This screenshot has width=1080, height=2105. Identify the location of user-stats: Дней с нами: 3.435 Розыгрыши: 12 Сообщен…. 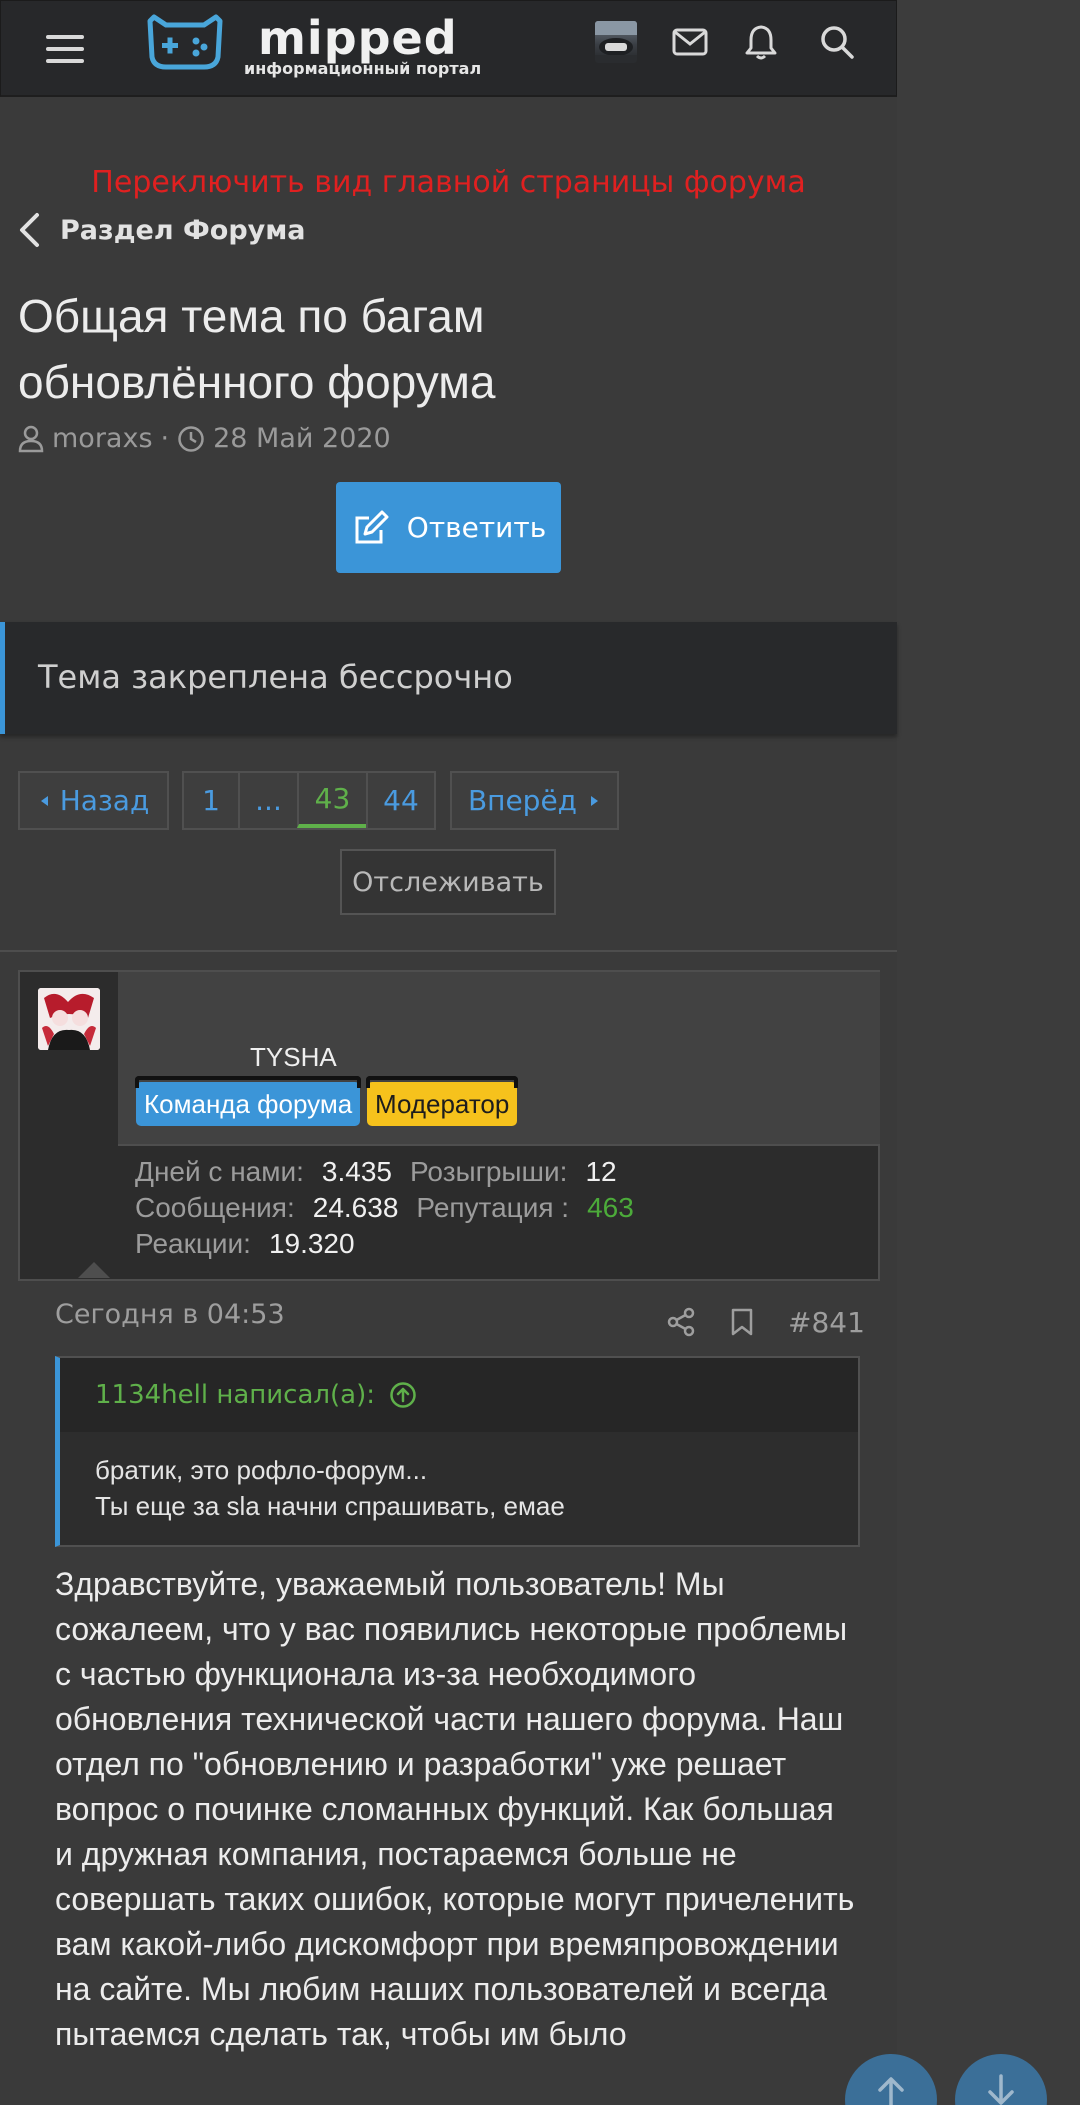
(384, 1208).